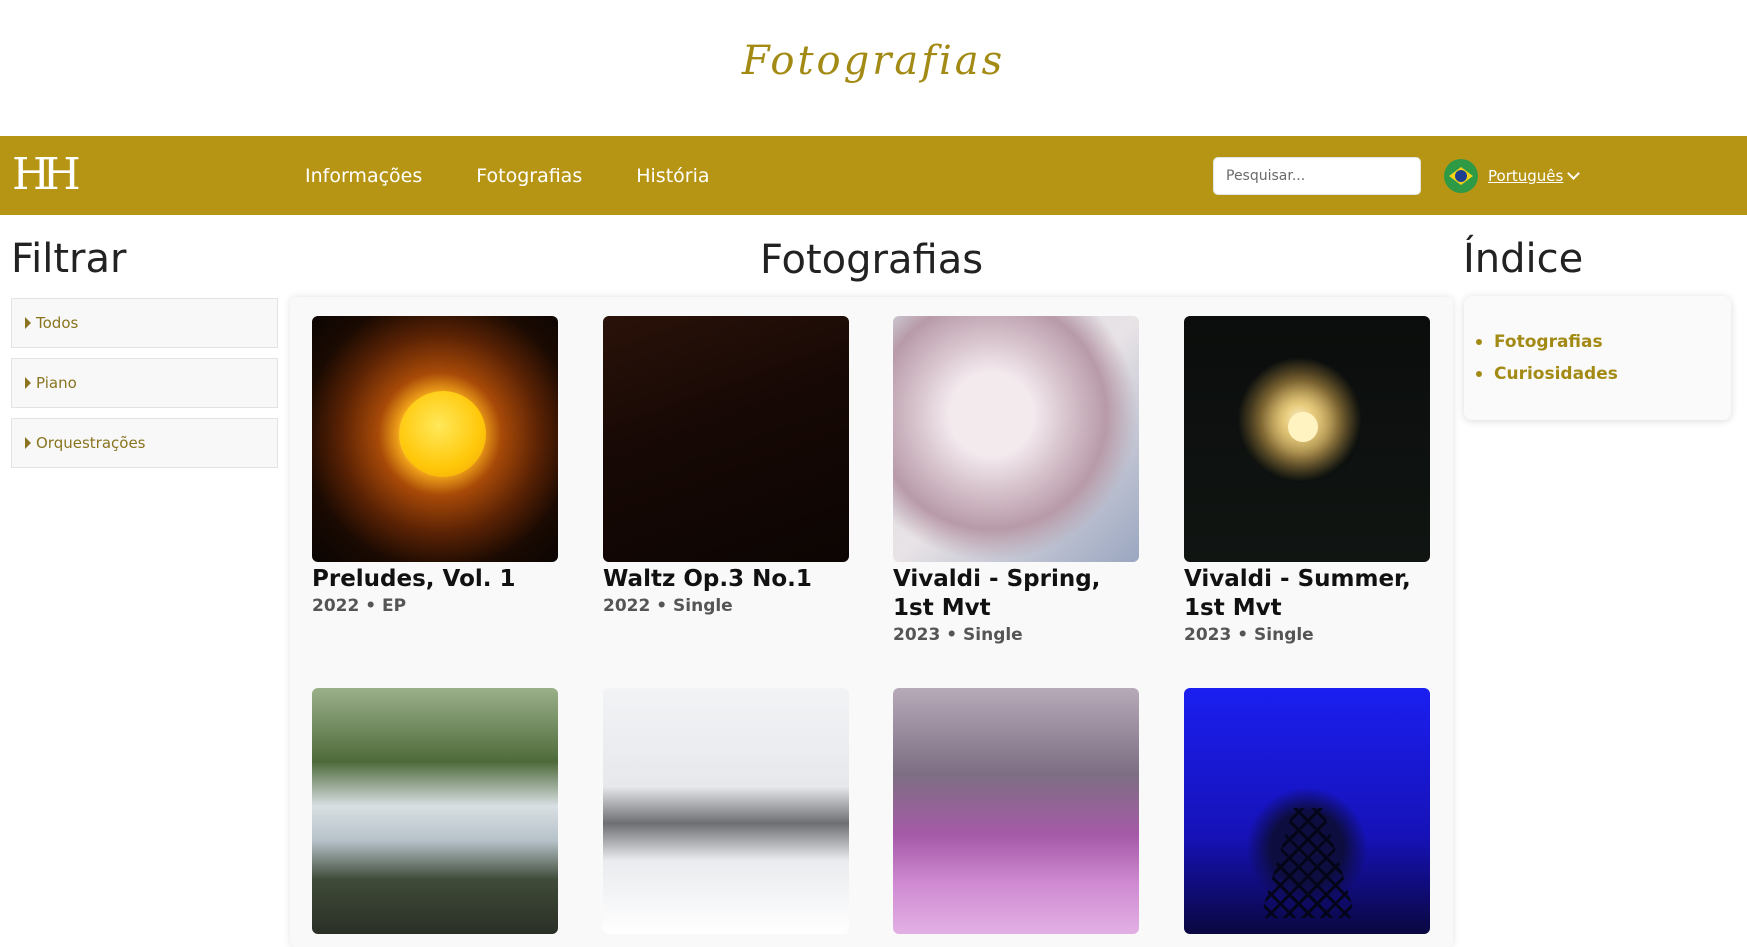  I want to click on filter-item-label: Orquestrações, so click(91, 443).